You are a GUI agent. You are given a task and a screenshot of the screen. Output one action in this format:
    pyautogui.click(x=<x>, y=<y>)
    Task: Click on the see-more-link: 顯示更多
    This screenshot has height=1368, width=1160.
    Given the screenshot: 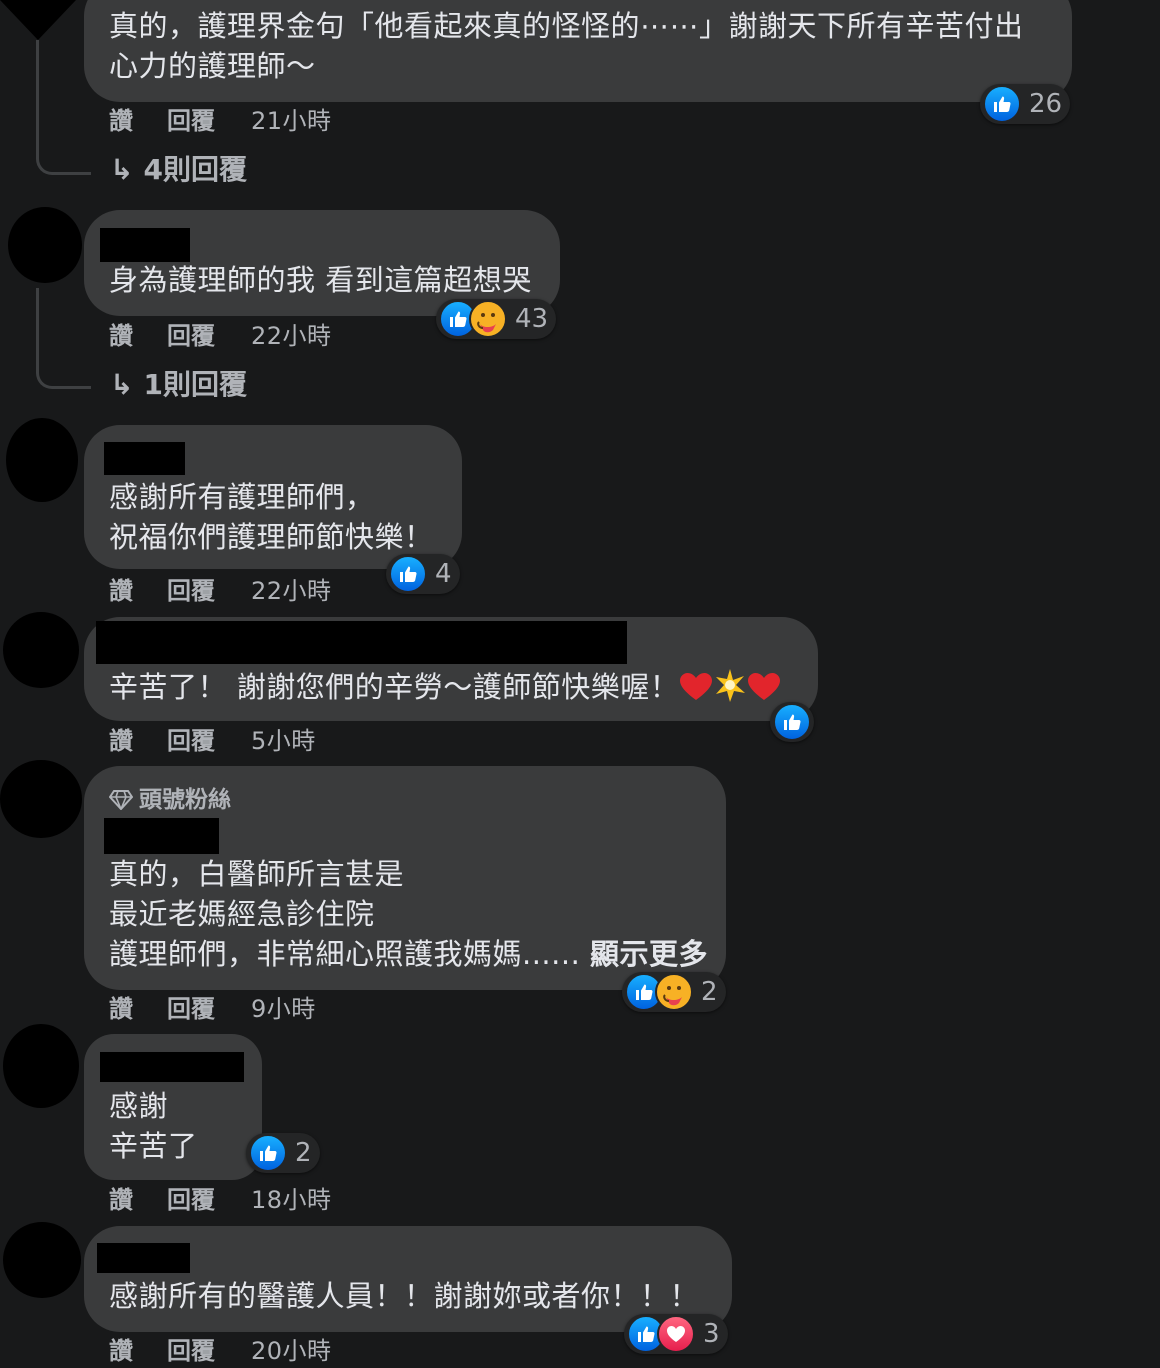 What is the action you would take?
    pyautogui.click(x=649, y=954)
    